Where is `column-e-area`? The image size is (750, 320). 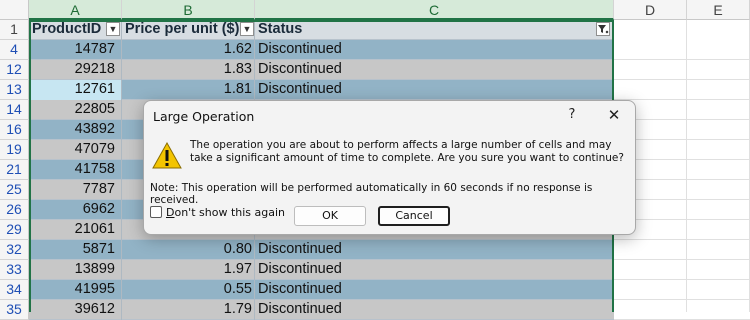 column-e-area is located at coordinates (718, 166).